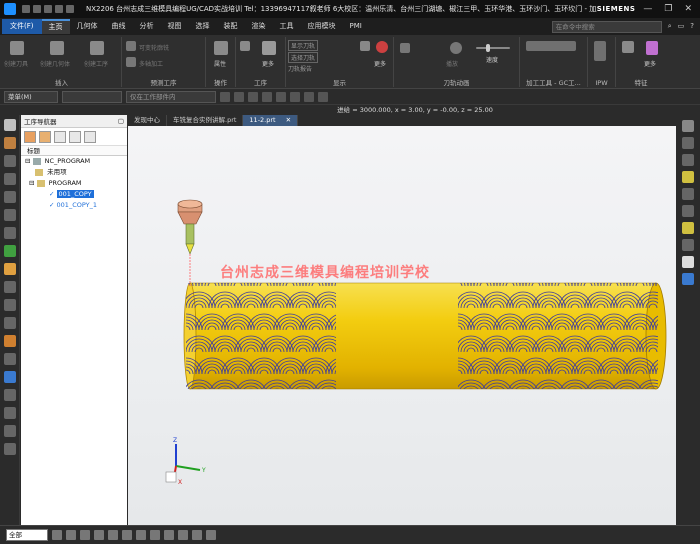  I want to click on restore-icon: ❐, so click(668, 9).